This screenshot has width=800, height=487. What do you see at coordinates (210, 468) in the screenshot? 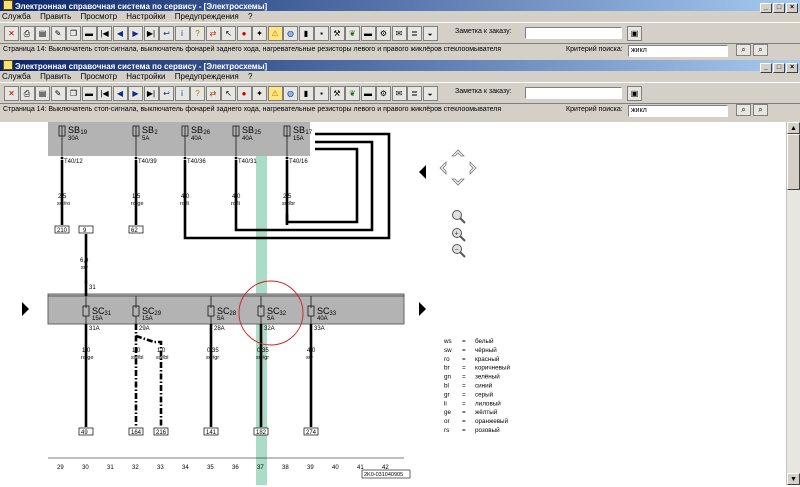
I see `scale-number: 35` at bounding box center [210, 468].